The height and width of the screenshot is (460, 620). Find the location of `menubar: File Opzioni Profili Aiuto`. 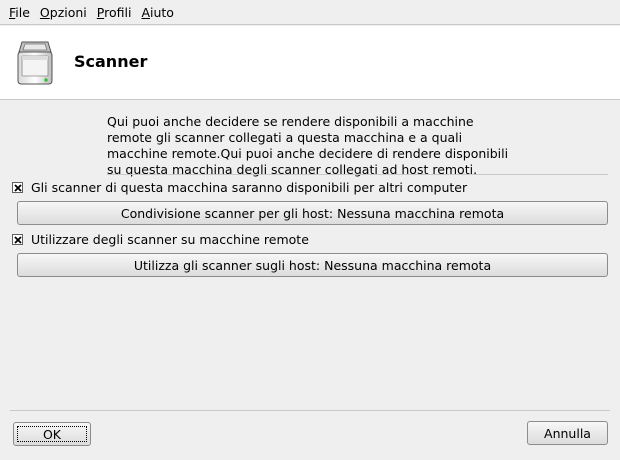

menubar: File Opzioni Profili Aiuto is located at coordinates (310, 12).